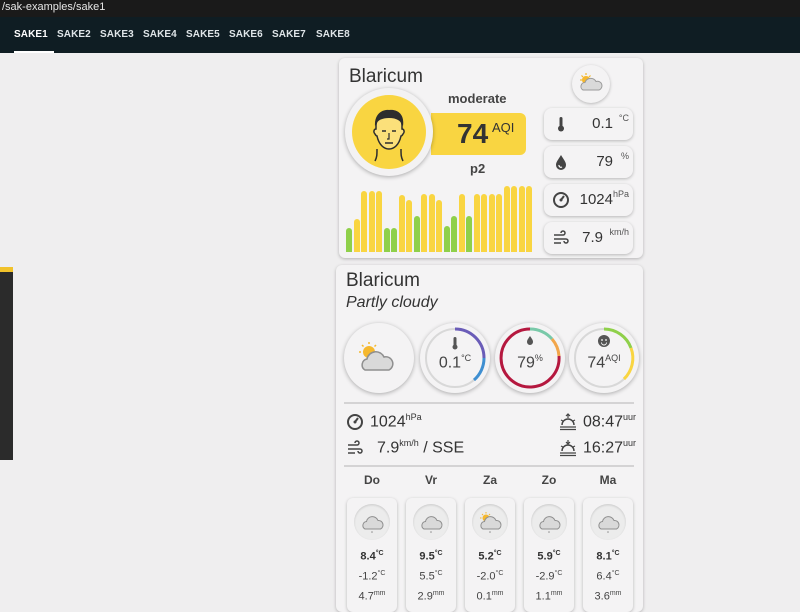 Image resolution: width=800 pixels, height=612 pixels. I want to click on side-drawer, so click(6, 363).